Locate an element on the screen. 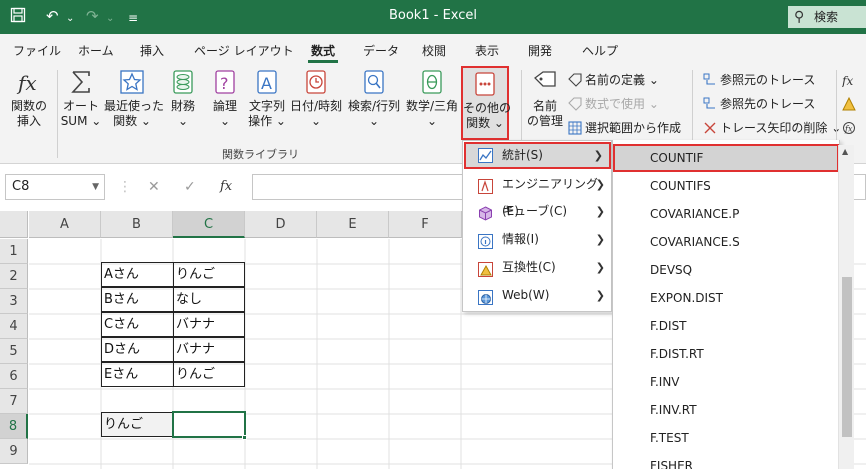 This screenshot has width=866, height=469. trace-precedents-label: 参照元のトレース is located at coordinates (768, 80).